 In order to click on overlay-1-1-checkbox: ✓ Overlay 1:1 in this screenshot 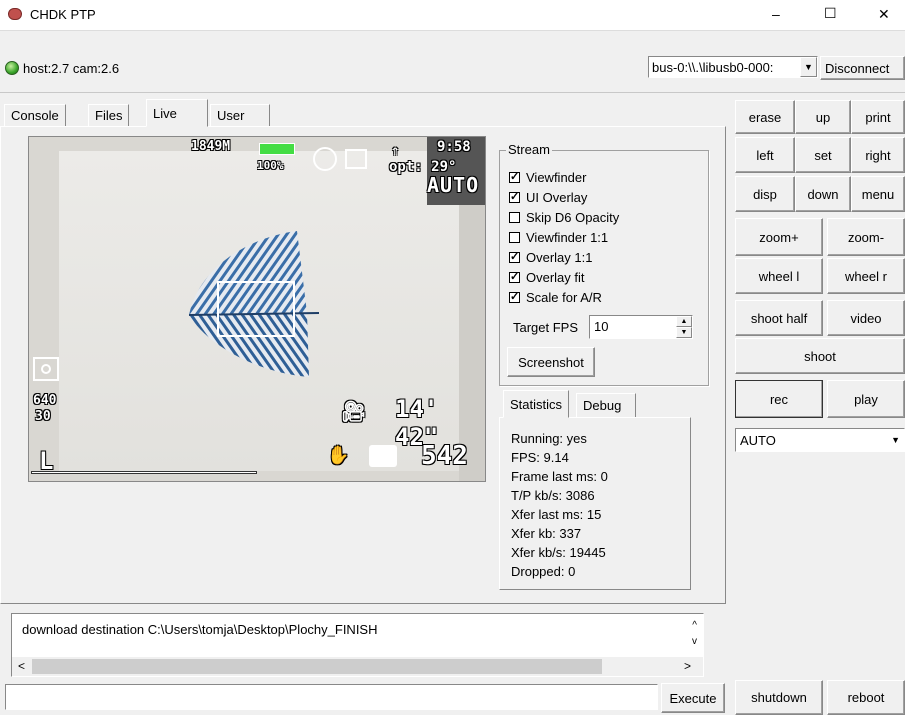, I will do `click(564, 257)`.